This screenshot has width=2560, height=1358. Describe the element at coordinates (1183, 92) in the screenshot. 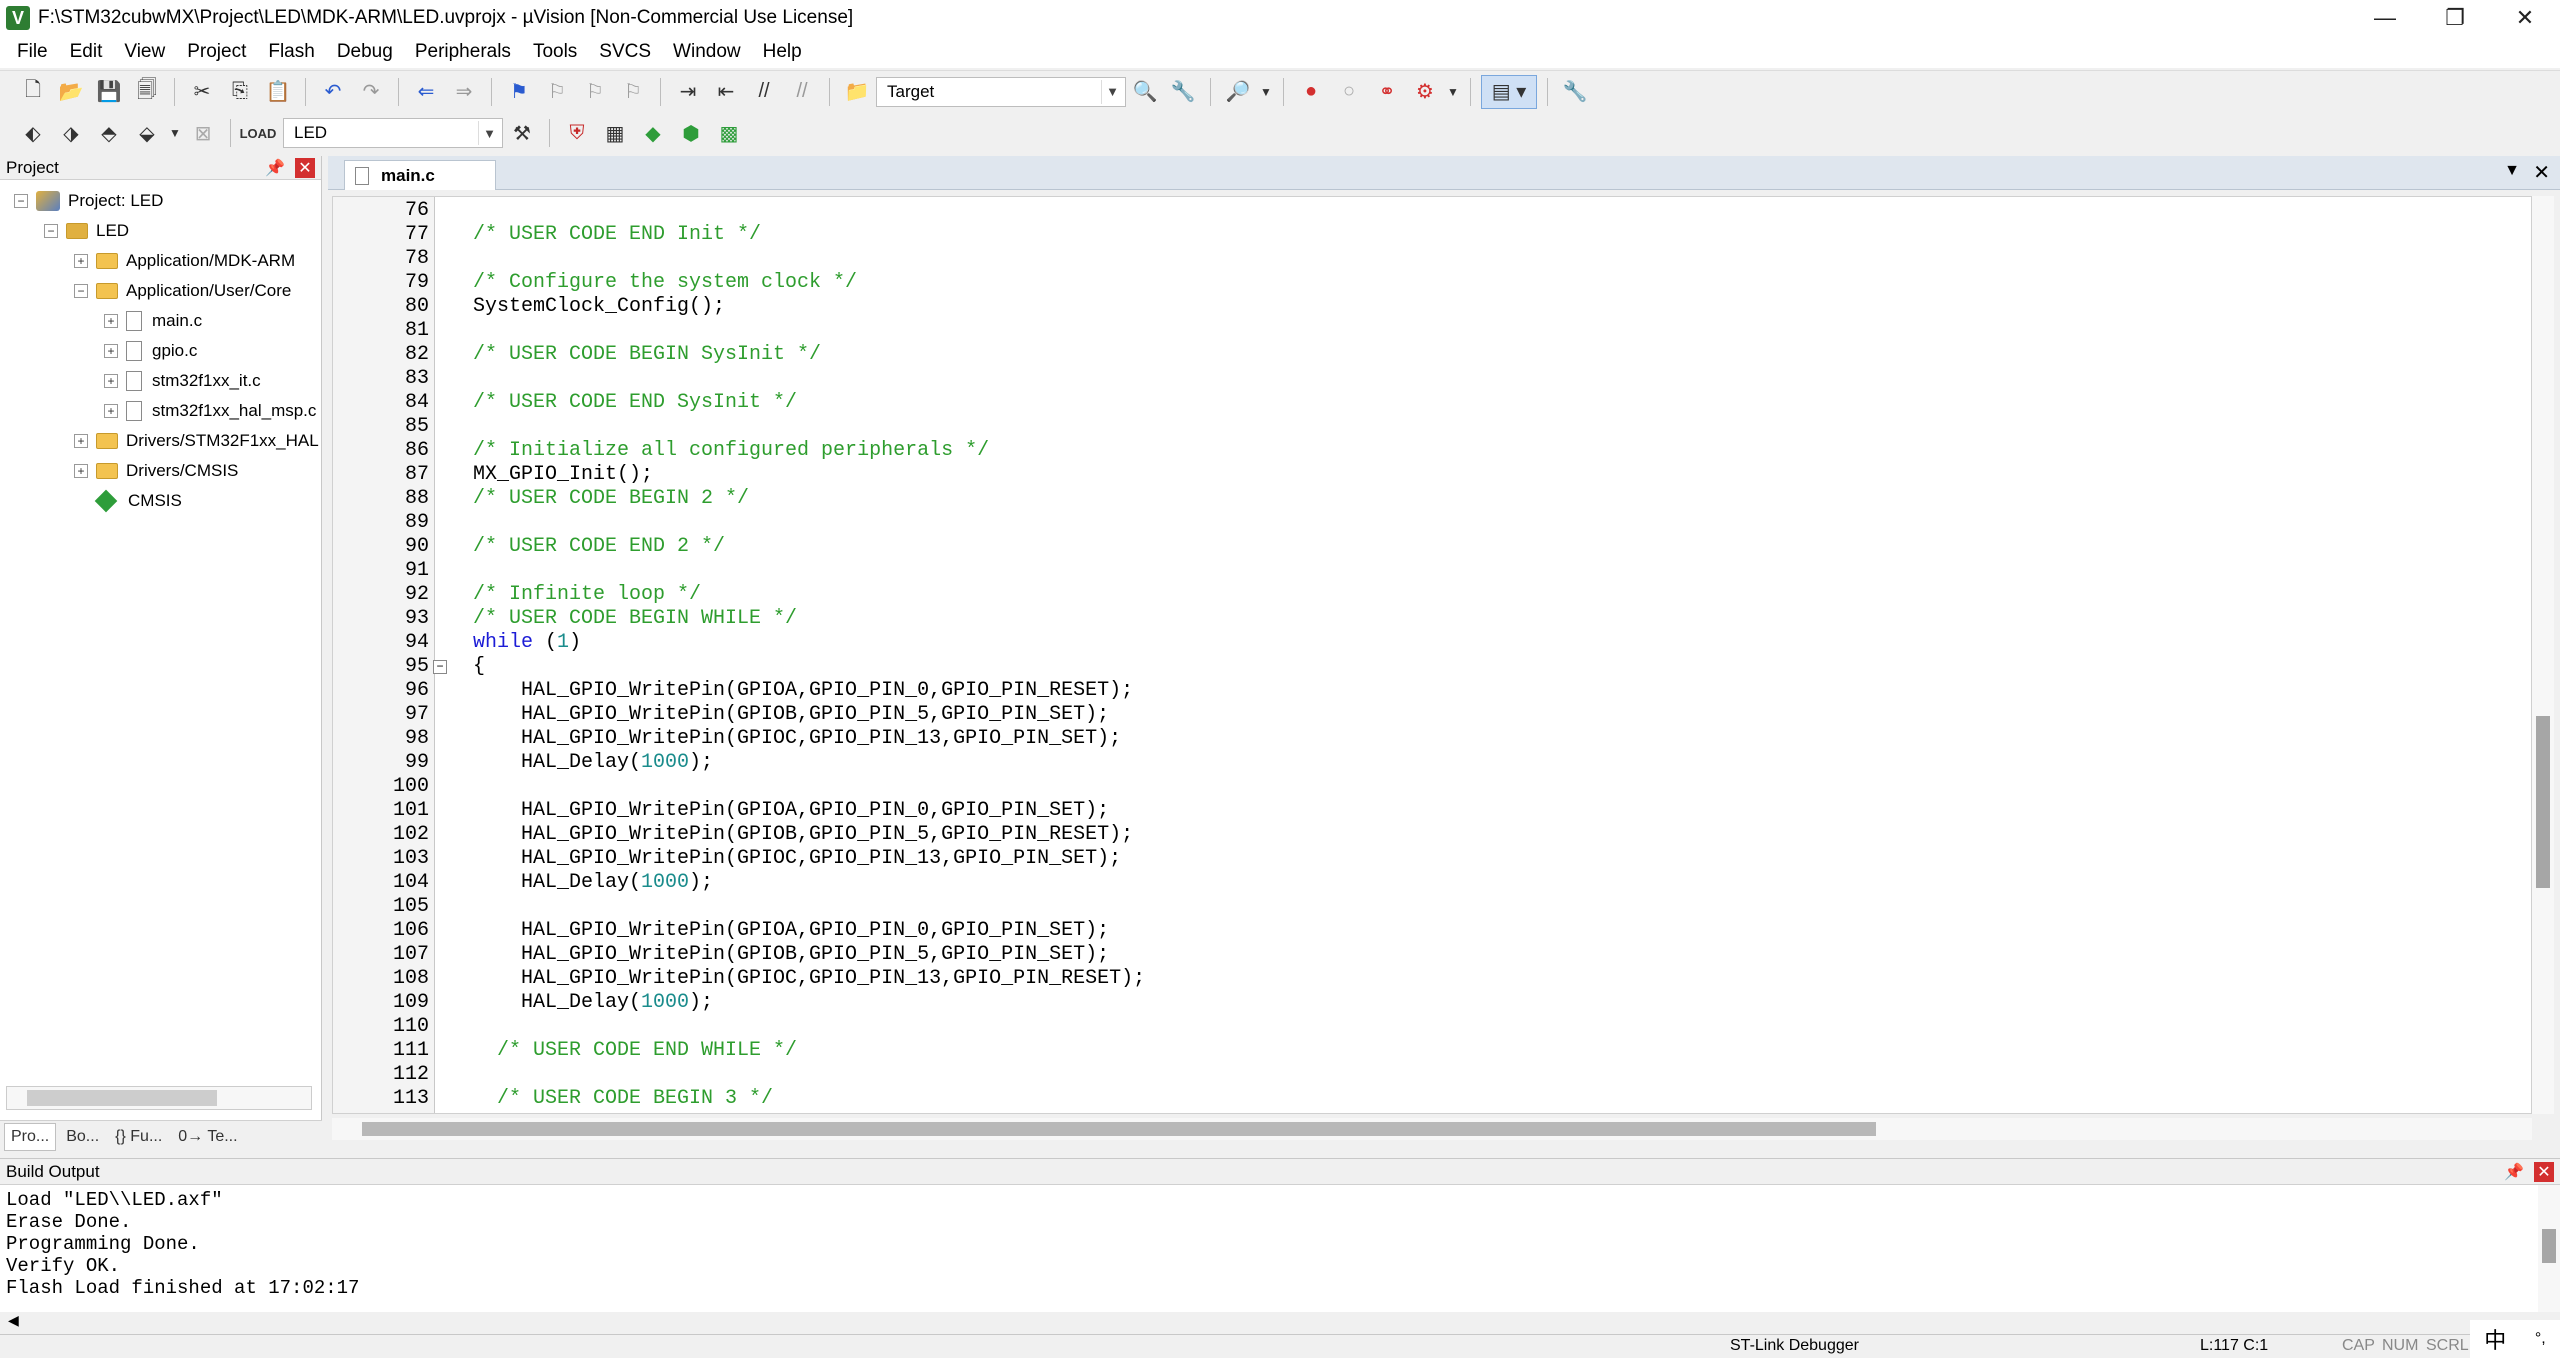

I see `incremental-find-icon: 🔧` at that location.